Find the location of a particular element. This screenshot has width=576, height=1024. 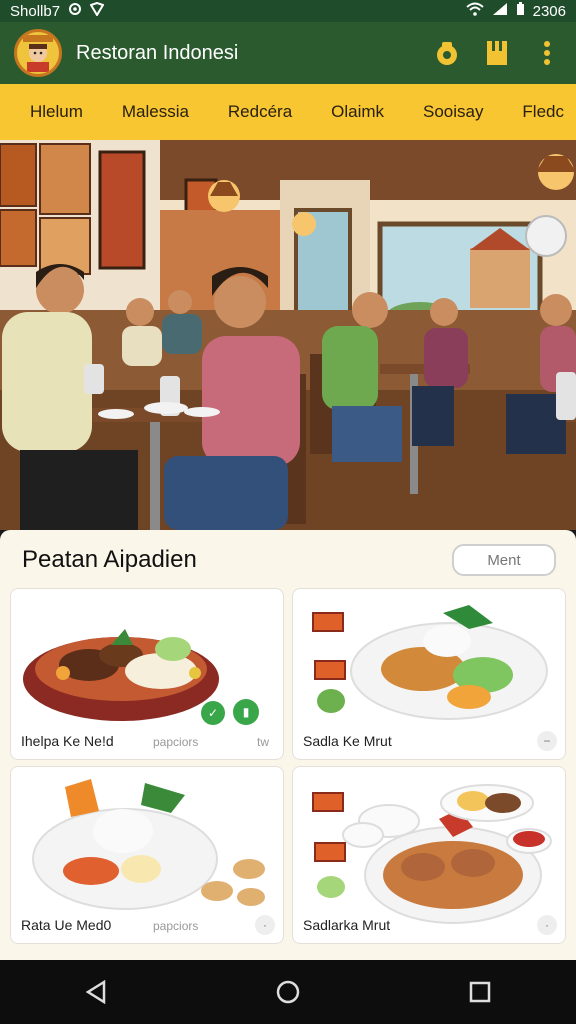

clock-text: 2306 is located at coordinates (549, 11).